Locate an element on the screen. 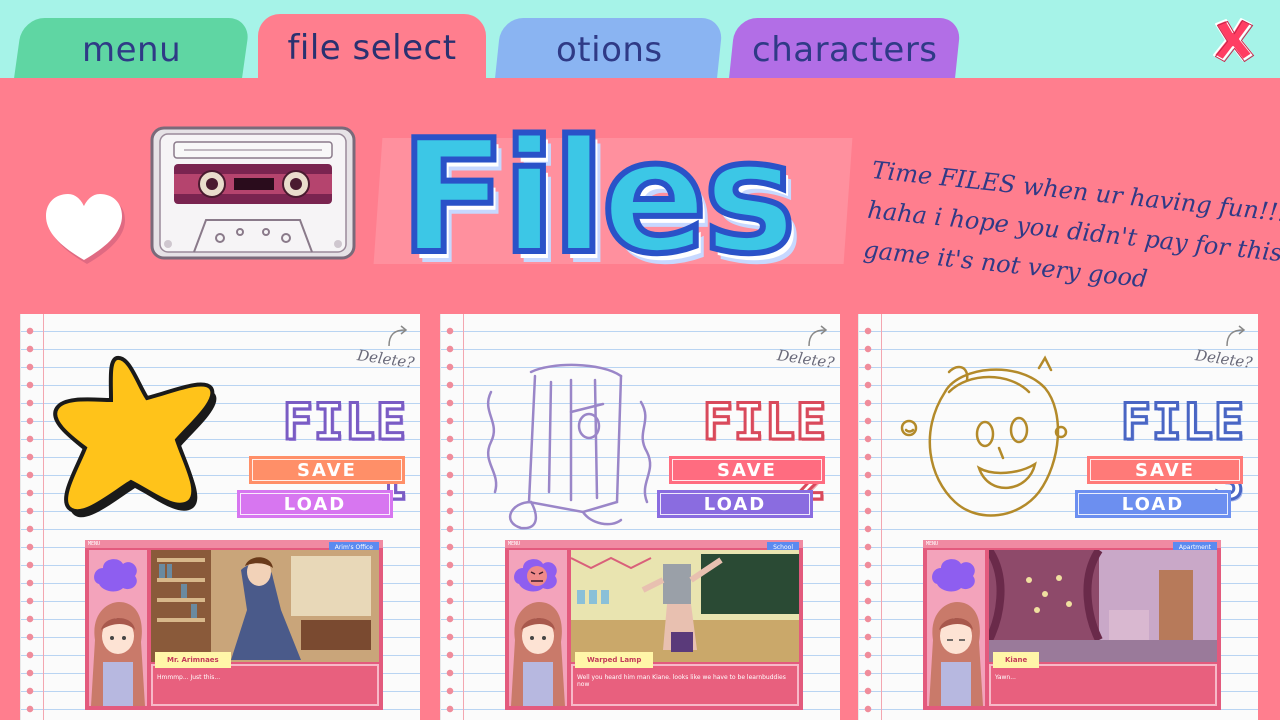 The width and height of the screenshot is (1280, 720). save-button-file-3: SAVE is located at coordinates (1165, 470).